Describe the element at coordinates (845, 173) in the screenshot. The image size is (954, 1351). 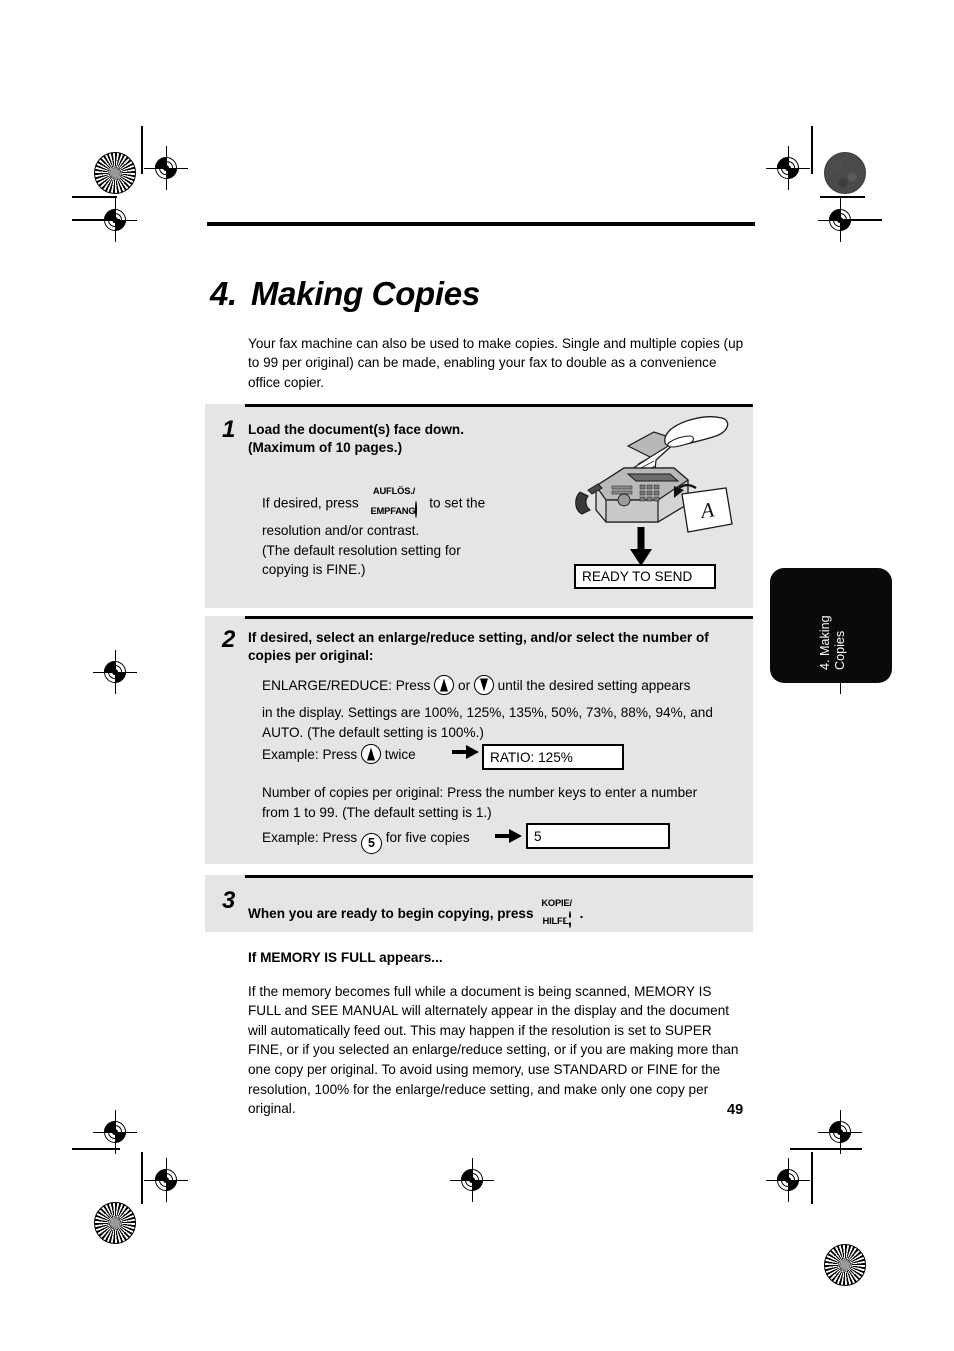
I see `registration-blob-mark-top-right` at that location.